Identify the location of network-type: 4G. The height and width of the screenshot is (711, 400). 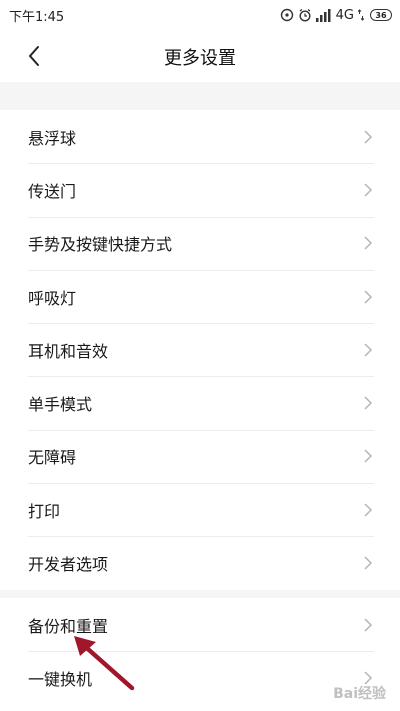
(344, 15).